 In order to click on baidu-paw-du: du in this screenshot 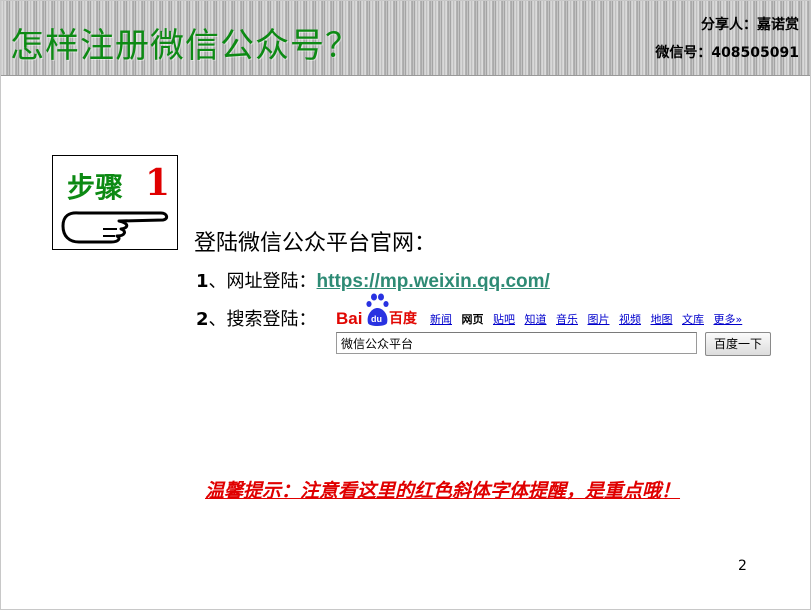, I will do `click(376, 319)`.